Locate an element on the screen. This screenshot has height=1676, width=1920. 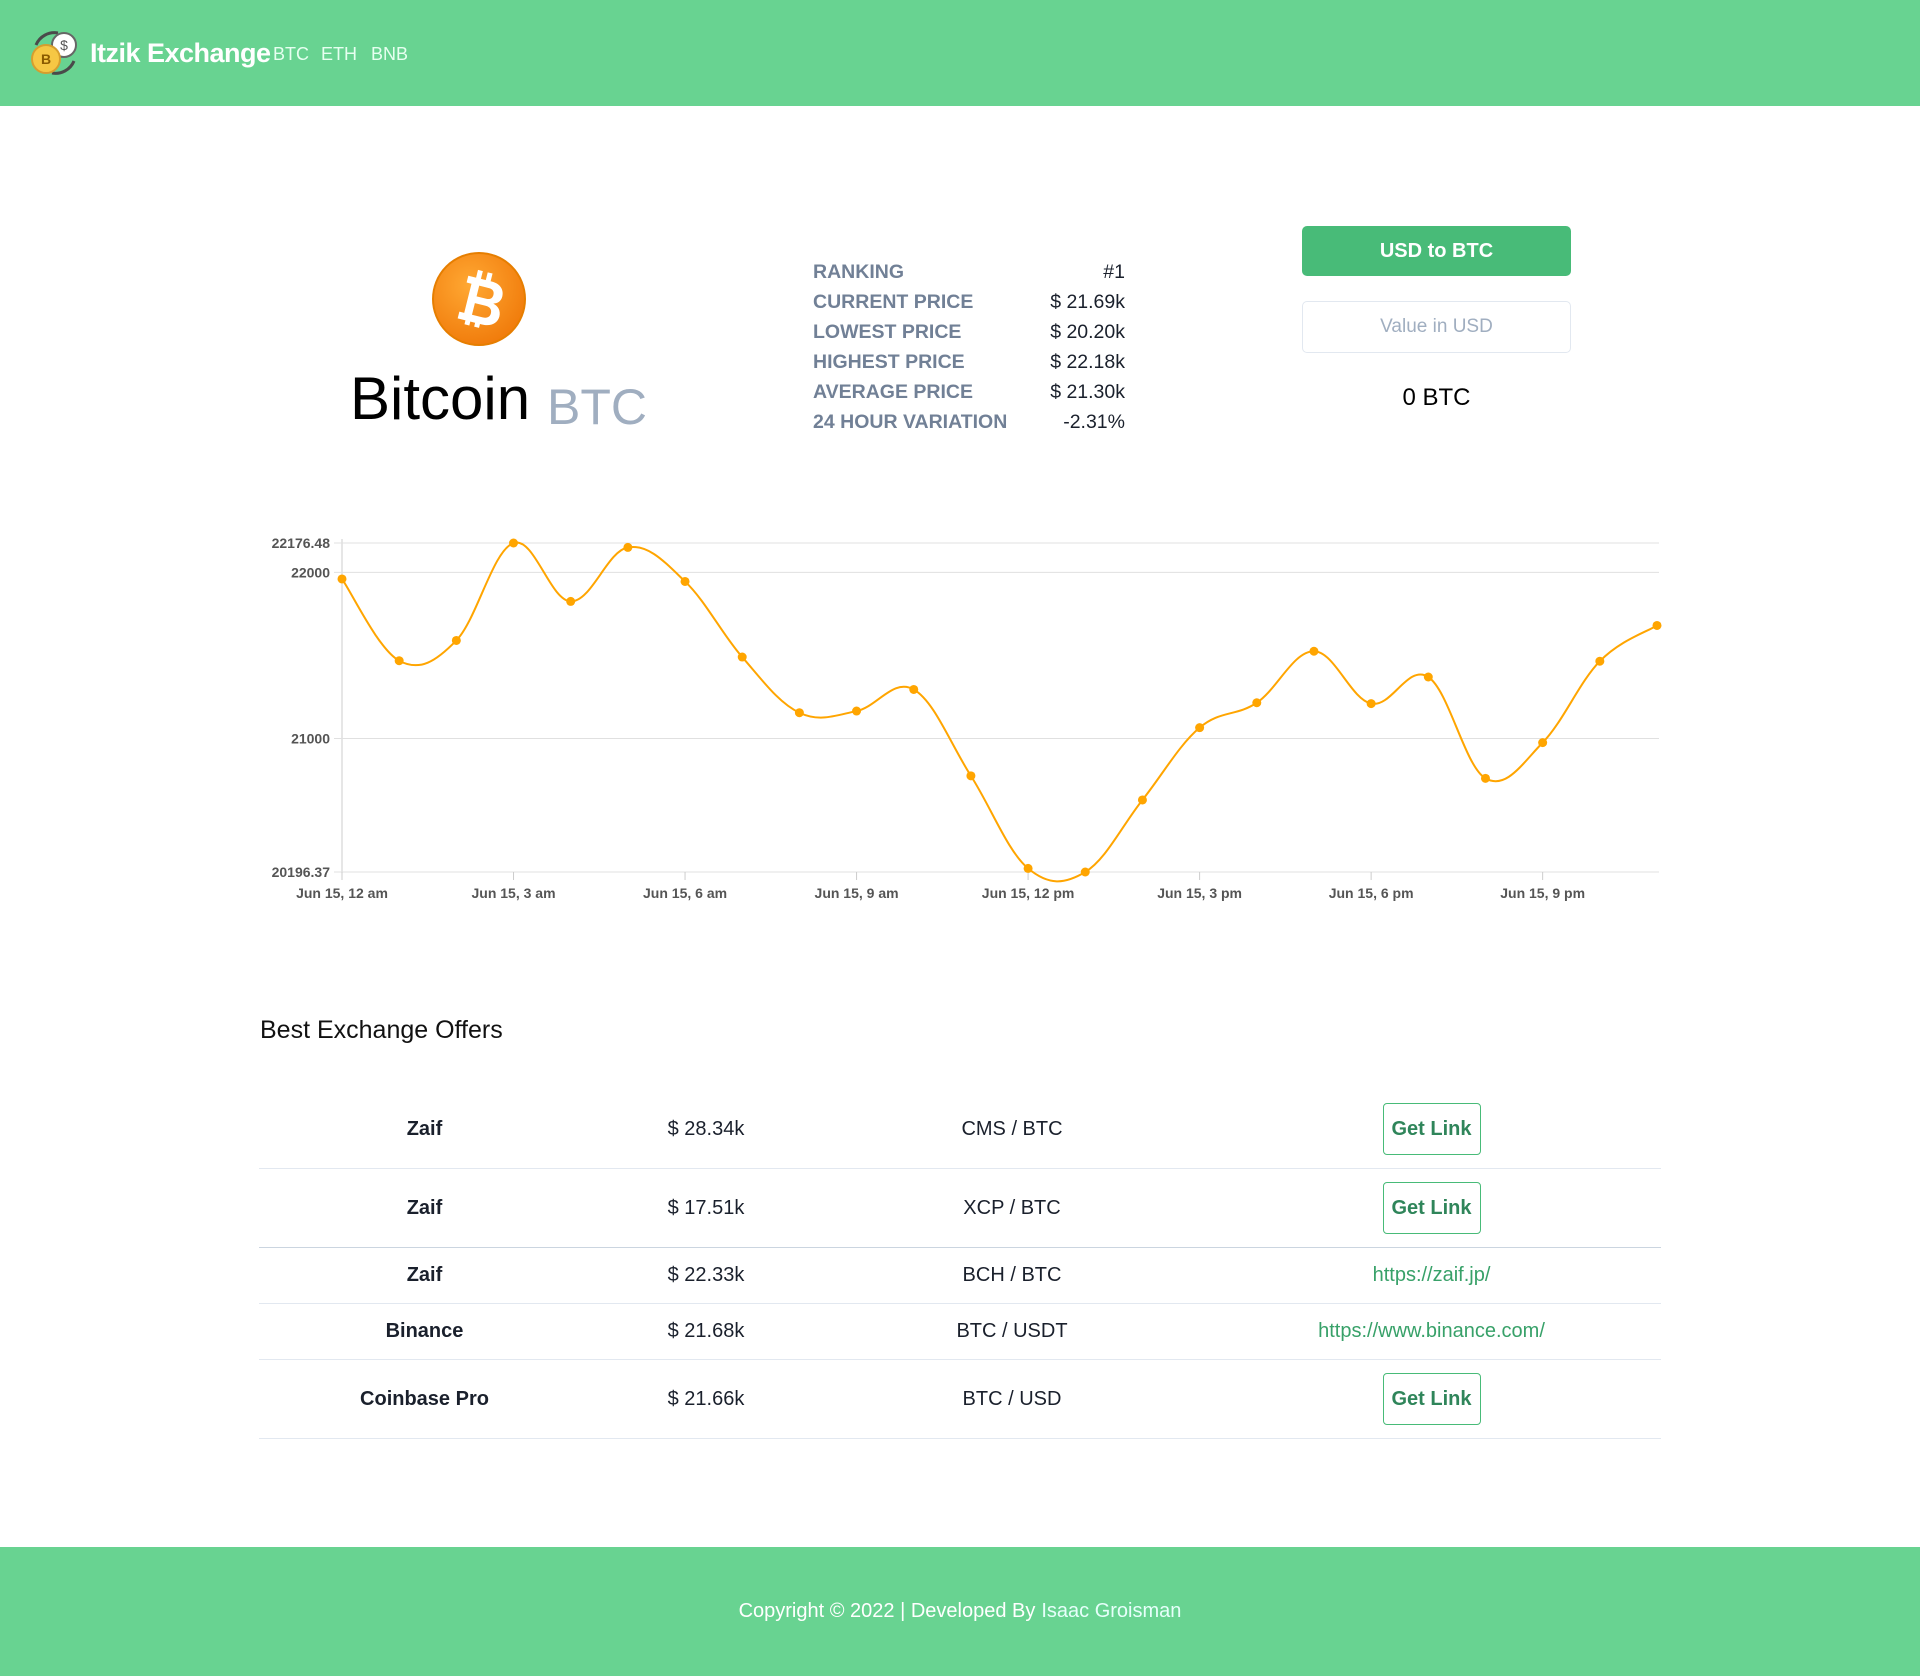
x-tick-label: Jun 15, 6 pm is located at coordinates (1371, 893).